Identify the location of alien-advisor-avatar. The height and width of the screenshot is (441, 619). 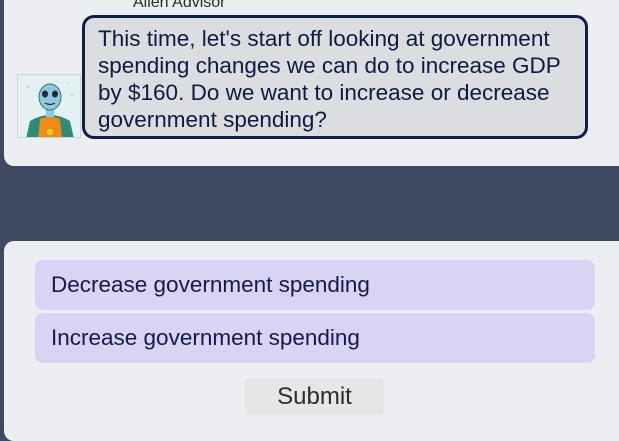
(49, 106).